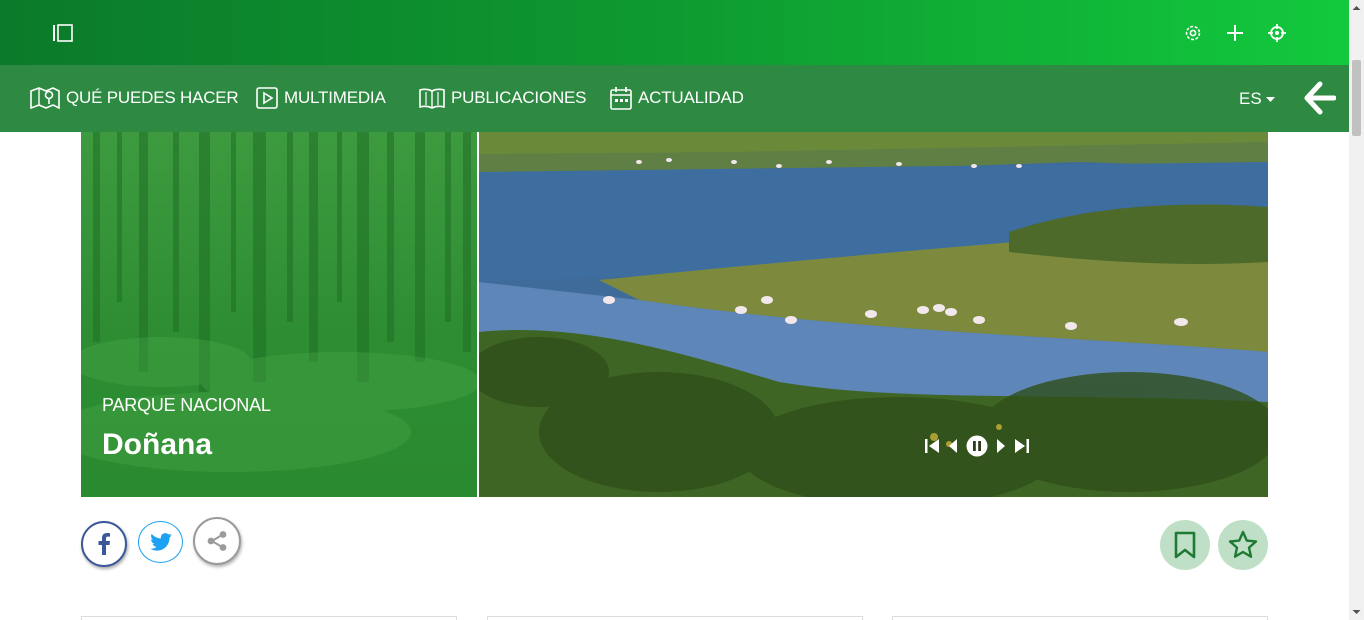 This screenshot has height=620, width=1364. Describe the element at coordinates (953, 448) in the screenshot. I see `previous-slide-icon` at that location.